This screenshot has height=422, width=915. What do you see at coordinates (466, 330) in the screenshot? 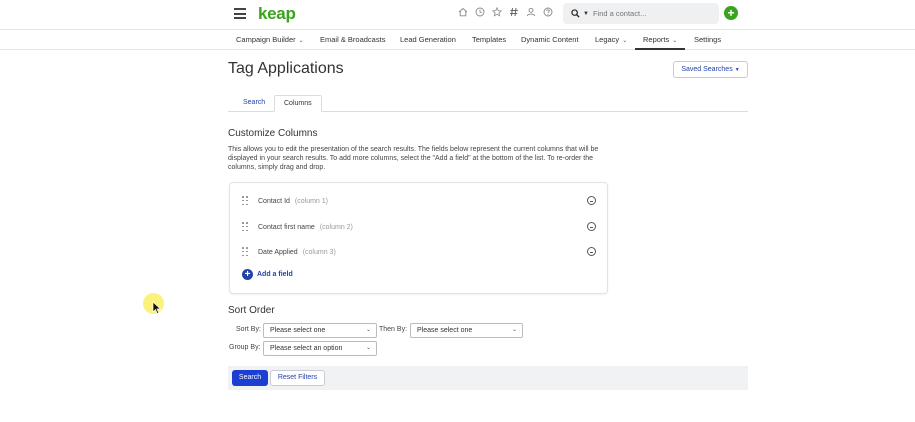
I see `then-by-select: Please select one ⌄` at bounding box center [466, 330].